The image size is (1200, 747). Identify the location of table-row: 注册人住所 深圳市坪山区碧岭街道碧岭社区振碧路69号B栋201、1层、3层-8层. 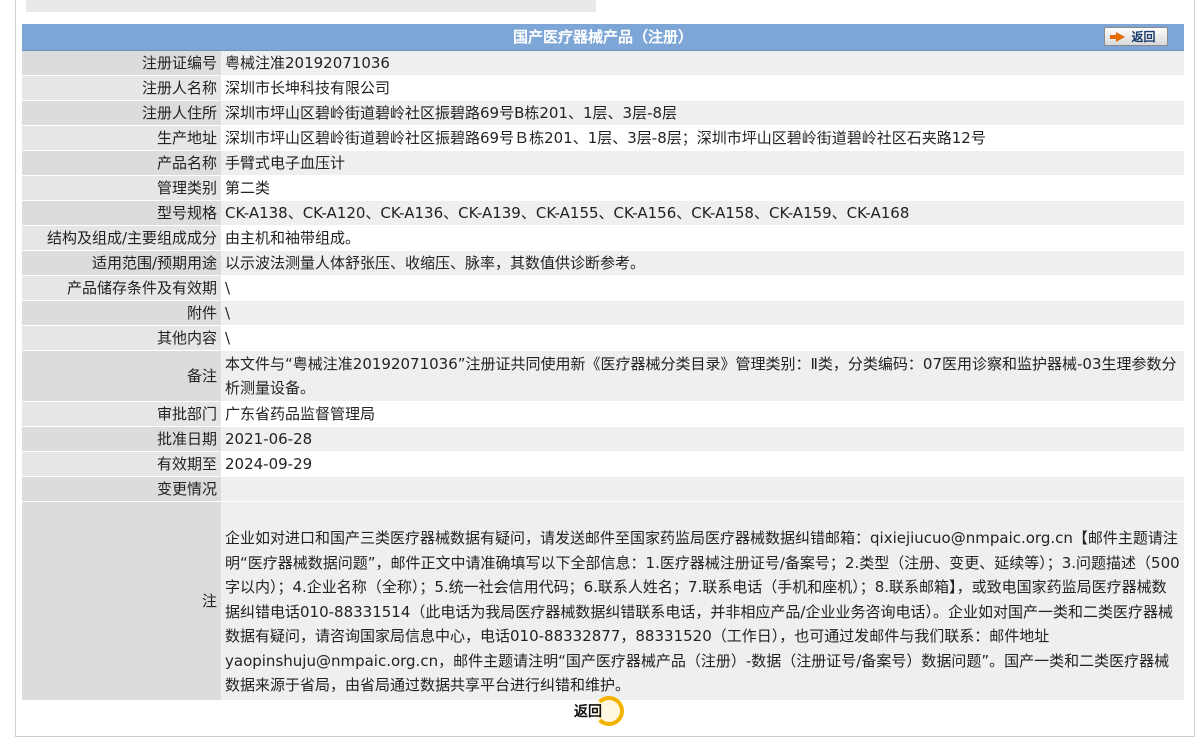
(603, 113).